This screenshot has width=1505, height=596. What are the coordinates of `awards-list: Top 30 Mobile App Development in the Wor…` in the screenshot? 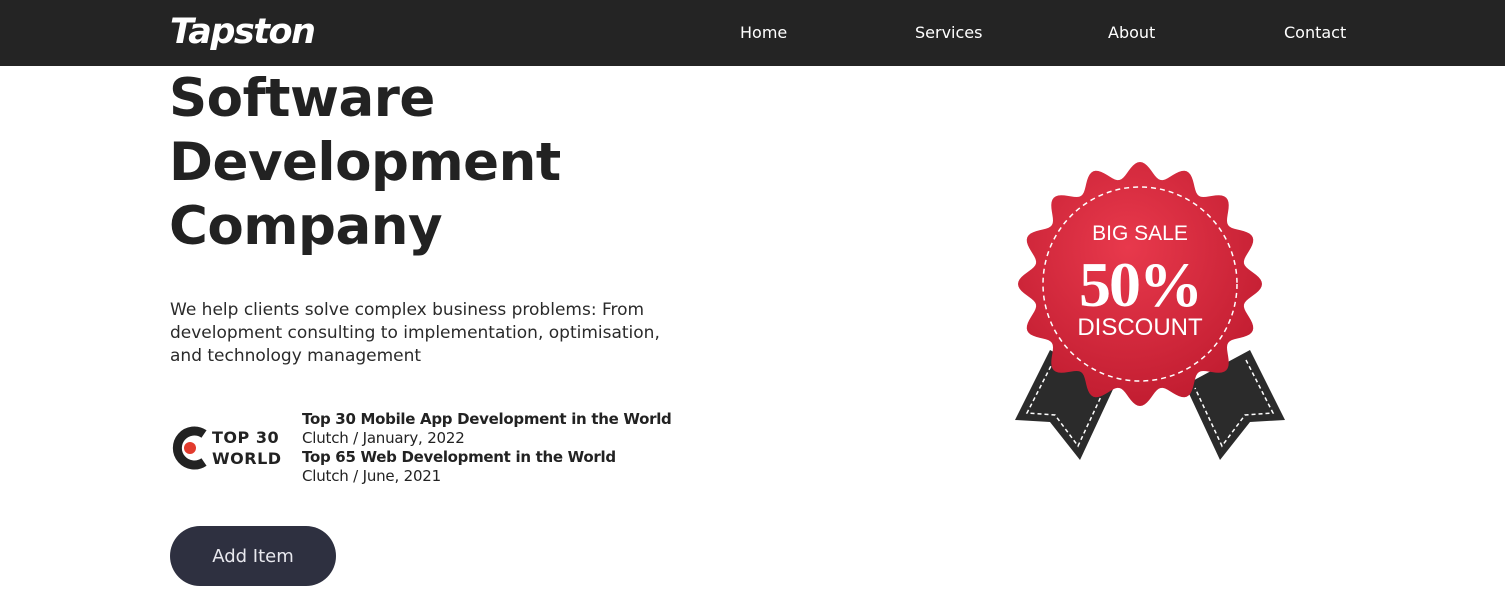 It's located at (487, 448).